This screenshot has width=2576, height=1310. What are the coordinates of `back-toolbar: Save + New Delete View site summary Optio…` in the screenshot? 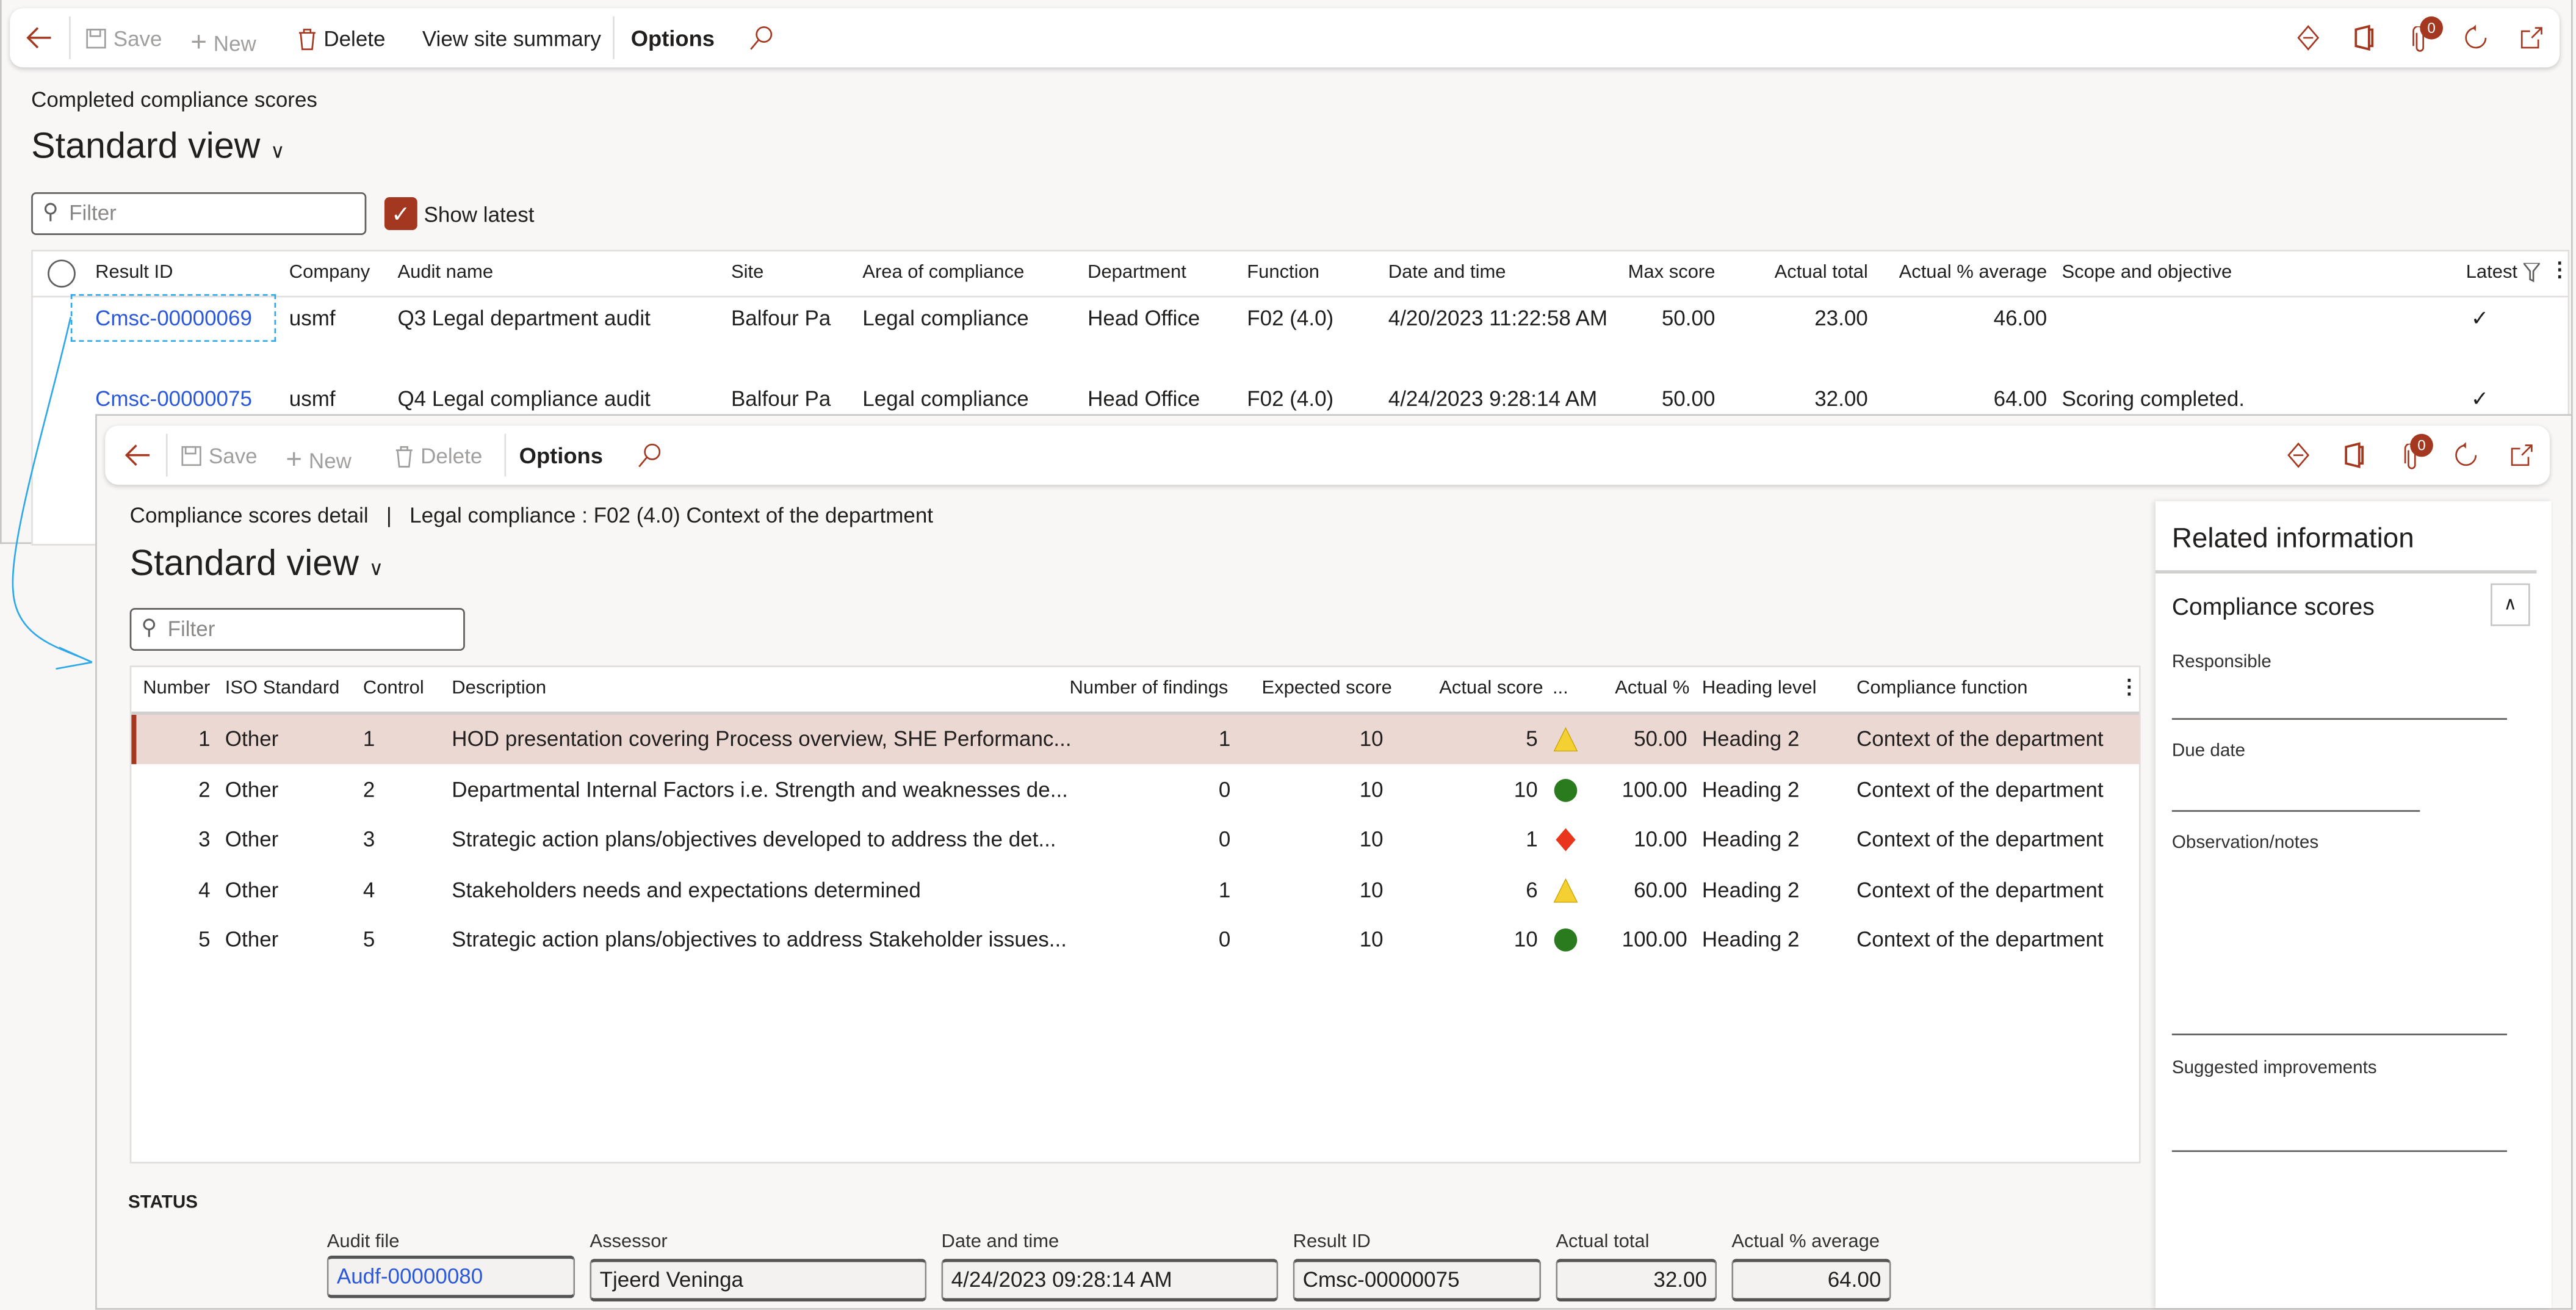 It's located at (1285, 38).